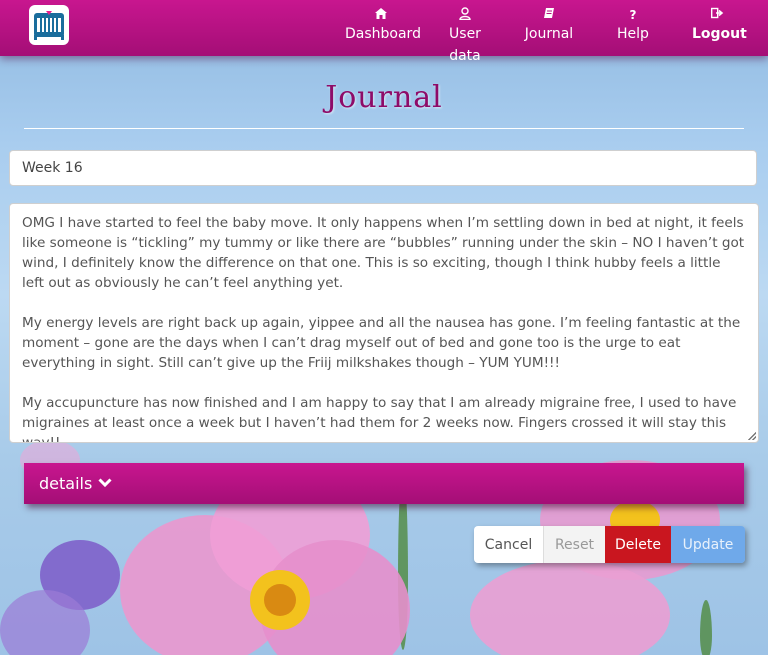 The width and height of the screenshot is (768, 655). What do you see at coordinates (574, 544) in the screenshot?
I see `reset-button: Reset` at bounding box center [574, 544].